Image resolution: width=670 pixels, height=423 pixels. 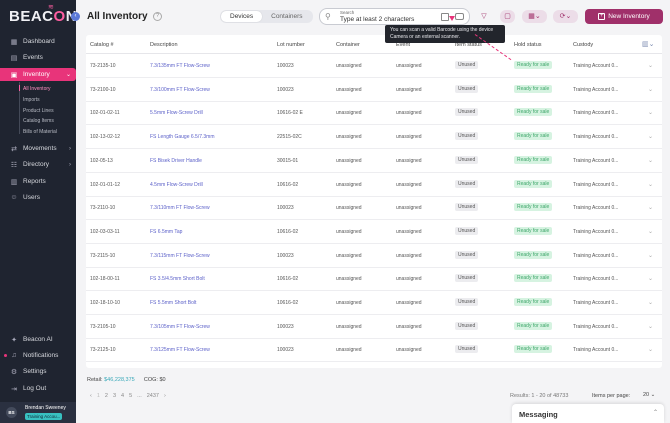 I want to click on page-link: 2, so click(x=106, y=396).